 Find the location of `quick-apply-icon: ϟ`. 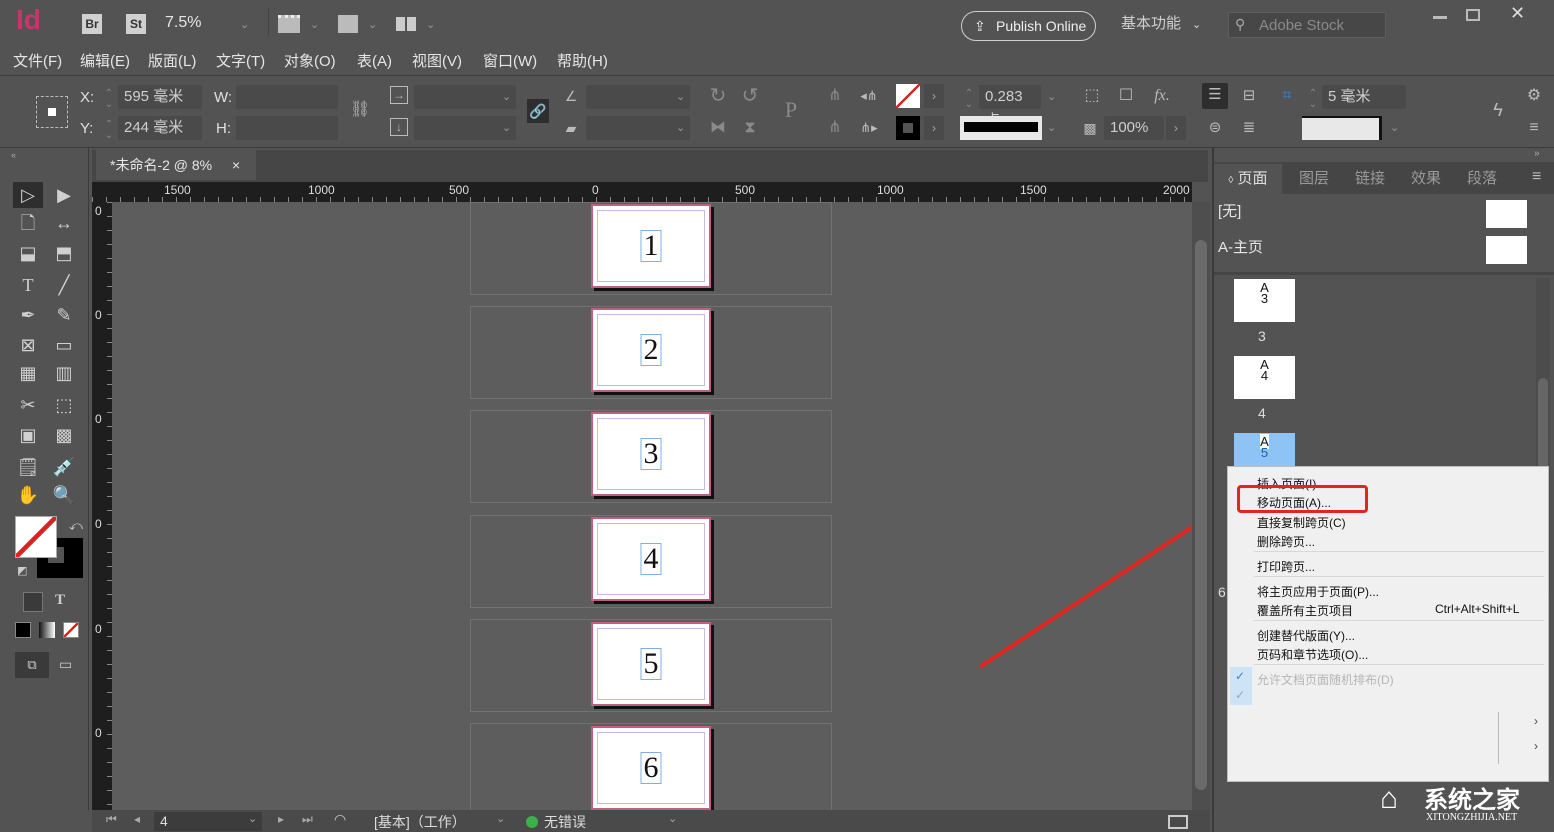

quick-apply-icon: ϟ is located at coordinates (1498, 110).